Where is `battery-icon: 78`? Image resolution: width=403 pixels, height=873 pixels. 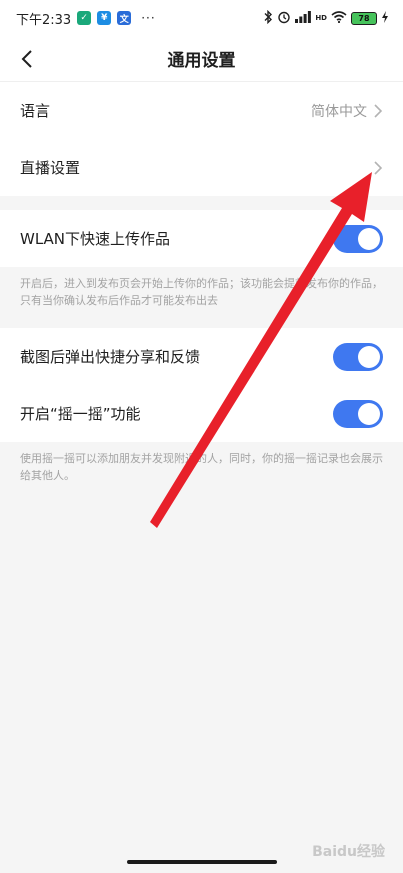 battery-icon: 78 is located at coordinates (364, 18).